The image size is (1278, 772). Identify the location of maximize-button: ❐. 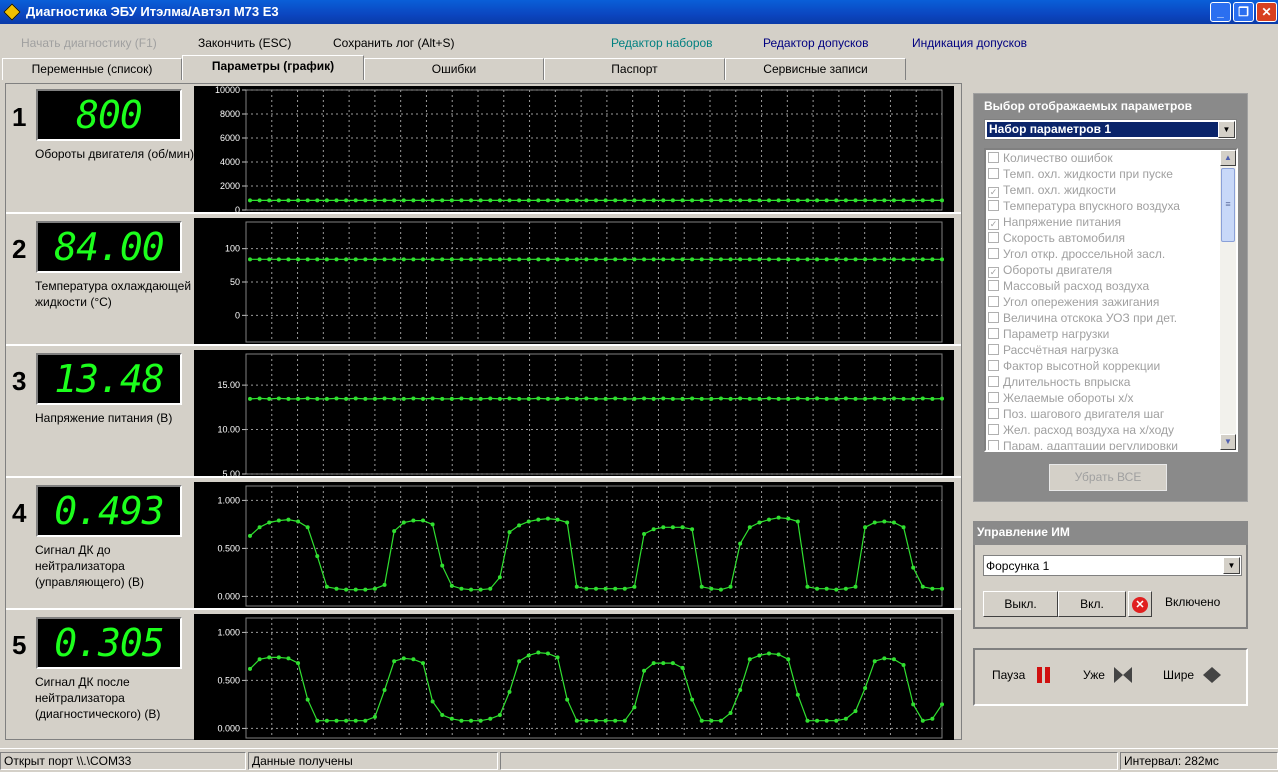
(1243, 12).